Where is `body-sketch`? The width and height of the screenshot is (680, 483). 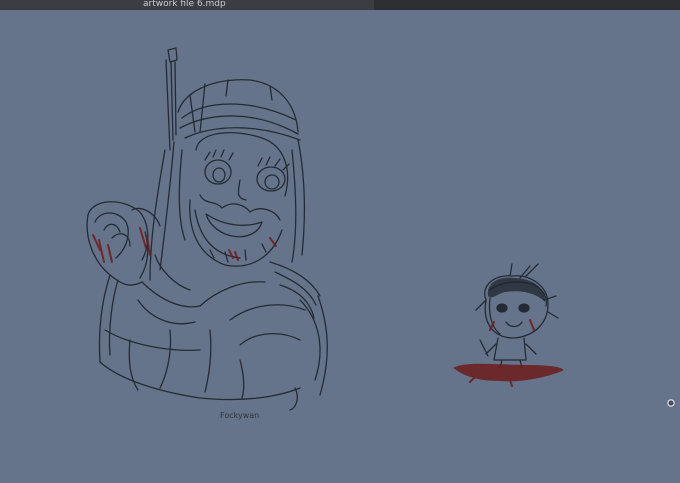
body-sketch is located at coordinates (213, 332).